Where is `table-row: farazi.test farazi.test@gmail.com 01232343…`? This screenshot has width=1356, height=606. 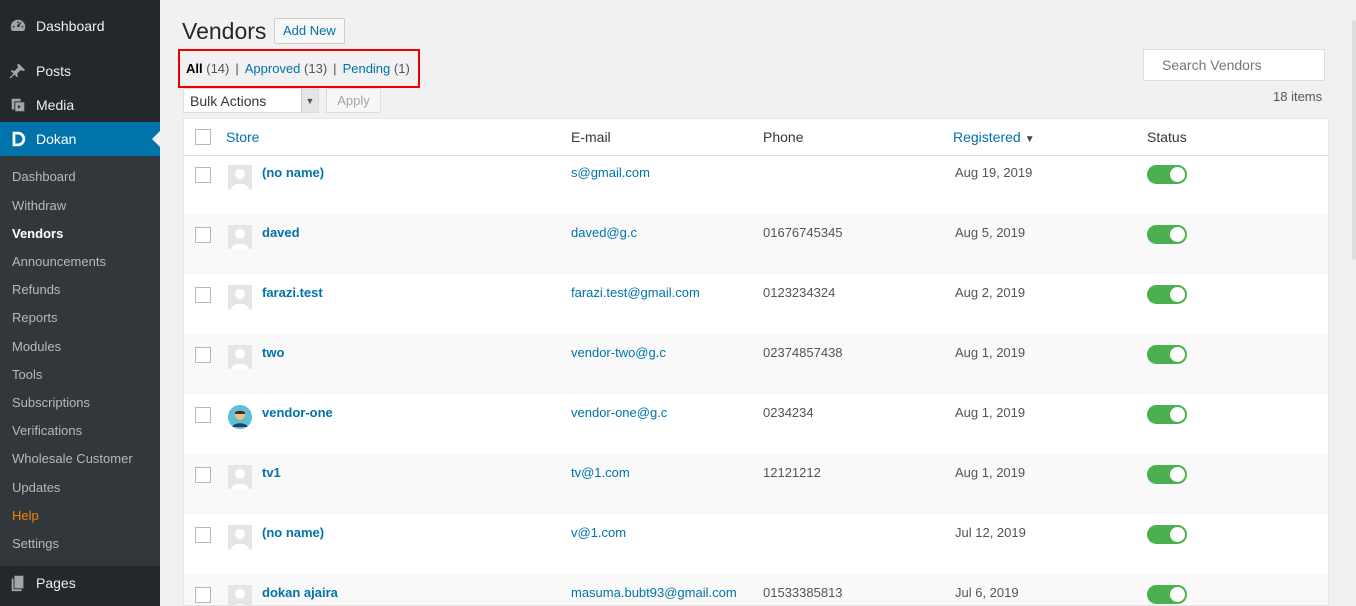 table-row: farazi.test farazi.test@gmail.com 01232343… is located at coordinates (756, 305).